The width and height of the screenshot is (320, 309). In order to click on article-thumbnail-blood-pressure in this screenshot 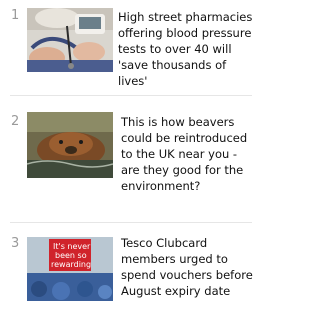, I will do `click(70, 40)`.